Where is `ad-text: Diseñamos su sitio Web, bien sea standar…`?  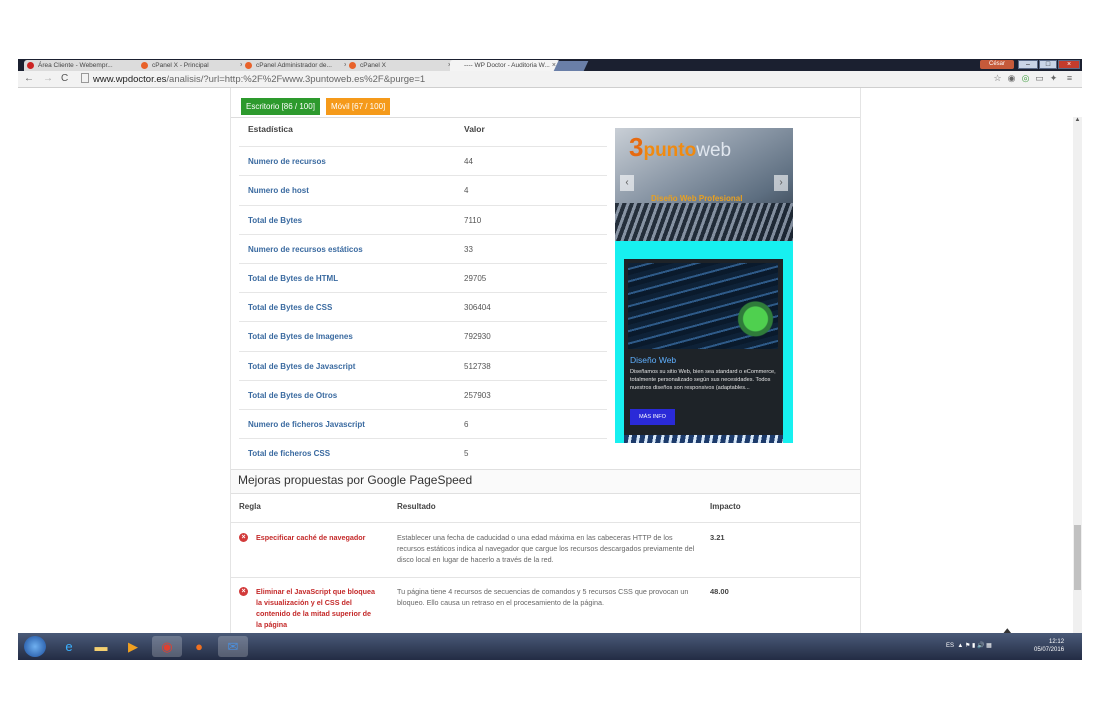 ad-text: Diseñamos su sitio Web, bien sea standar… is located at coordinates (703, 380).